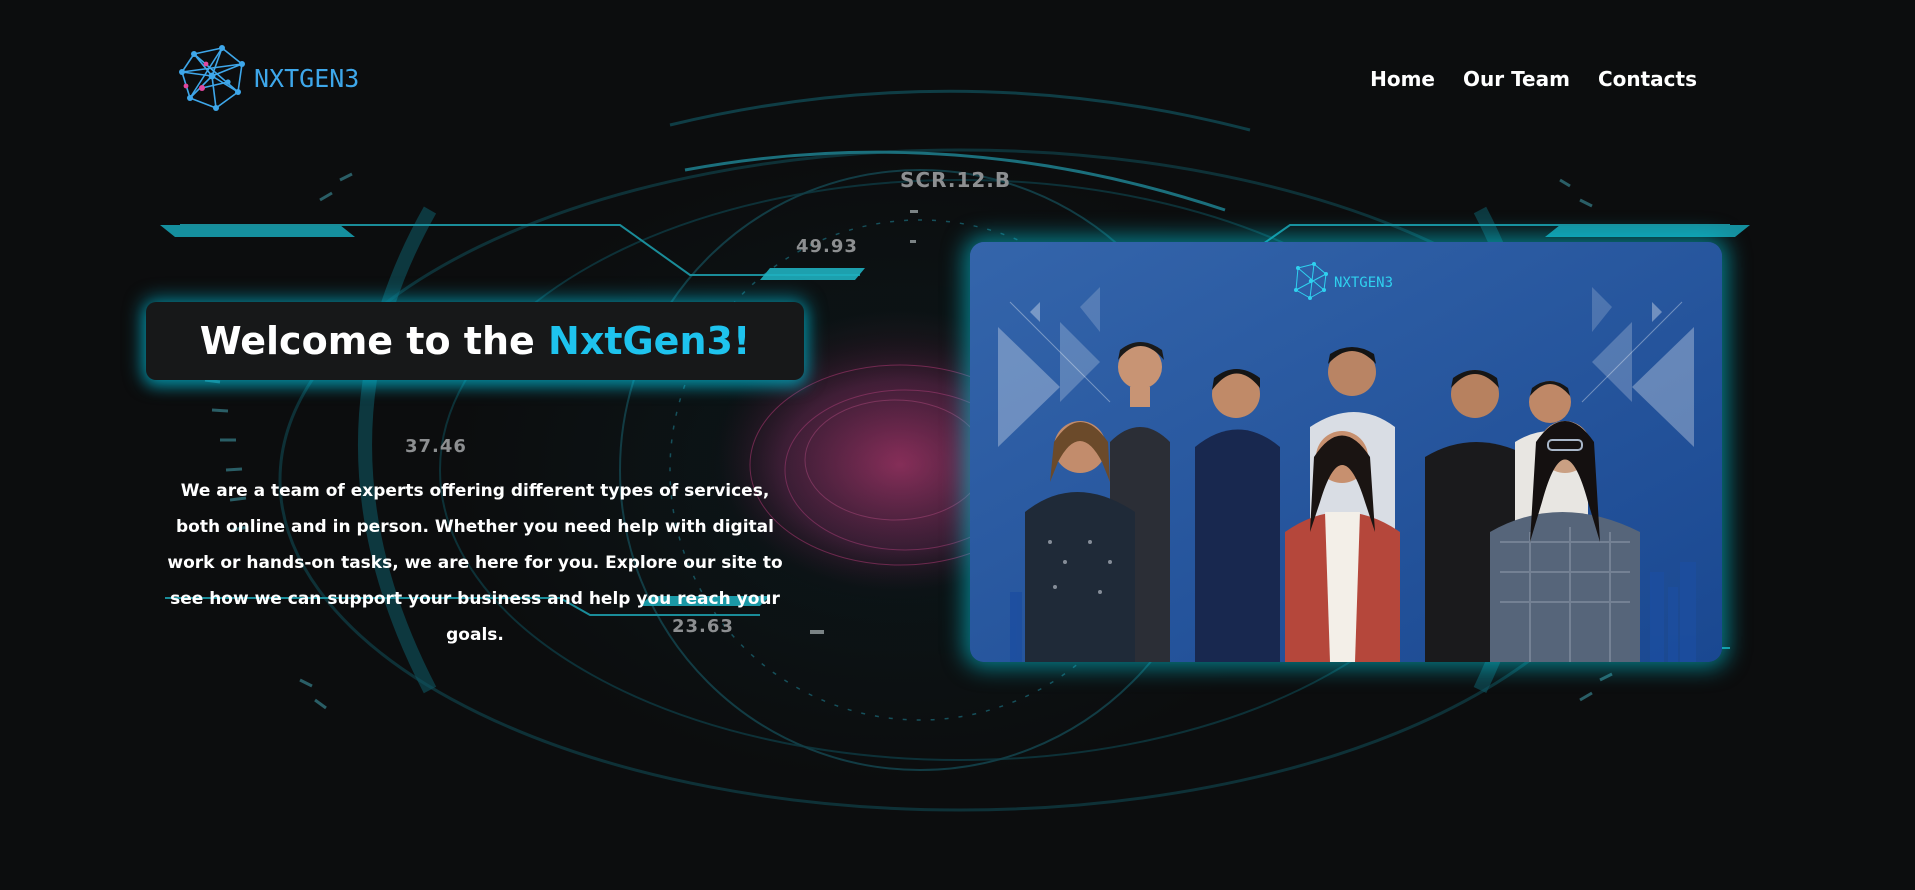 Image resolution: width=1915 pixels, height=890 pixels. Describe the element at coordinates (1647, 79) in the screenshot. I see `nav-contacts-link: Contacts` at that location.